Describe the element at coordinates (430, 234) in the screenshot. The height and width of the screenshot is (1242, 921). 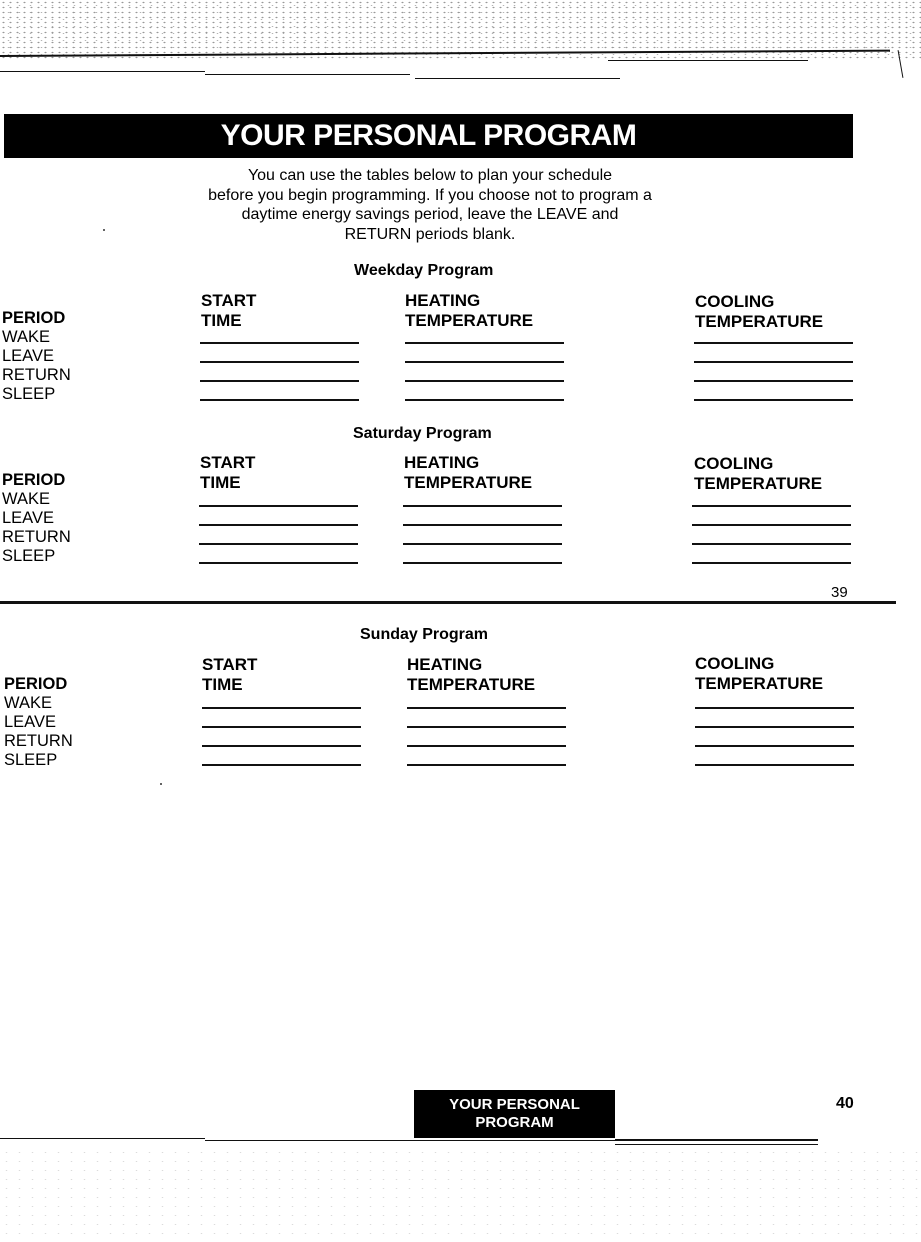
I see `intro-line: RETURN periods blank.` at that location.